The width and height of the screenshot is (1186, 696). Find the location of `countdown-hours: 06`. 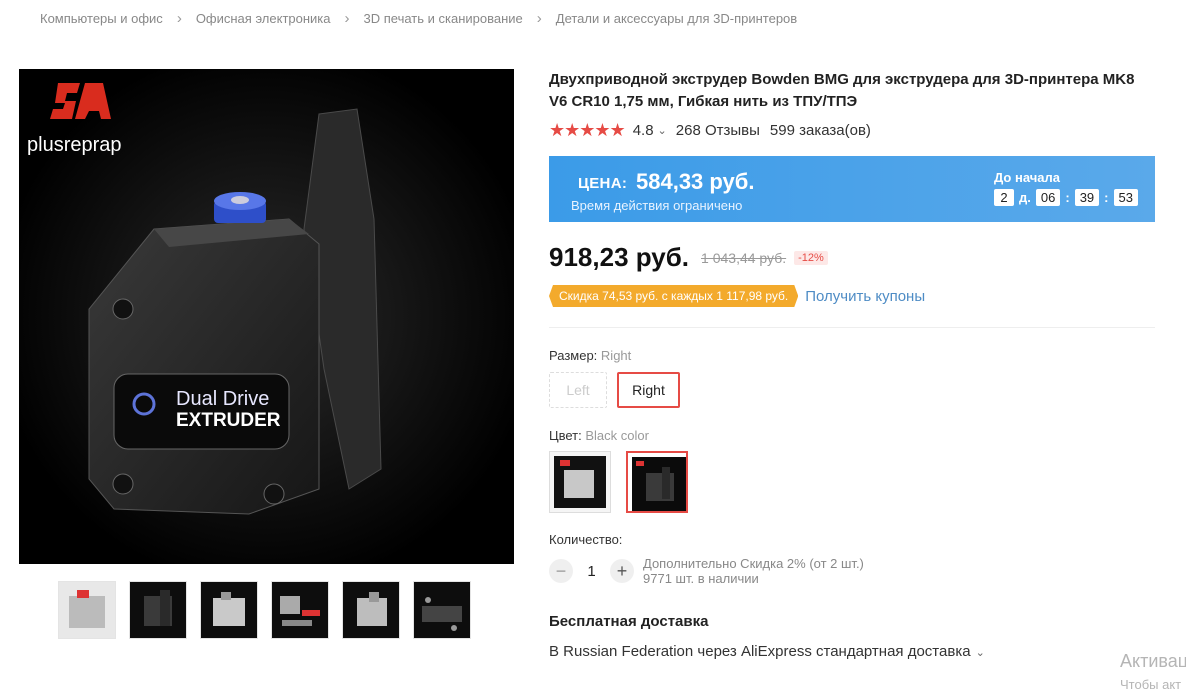

countdown-hours: 06 is located at coordinates (1048, 197).